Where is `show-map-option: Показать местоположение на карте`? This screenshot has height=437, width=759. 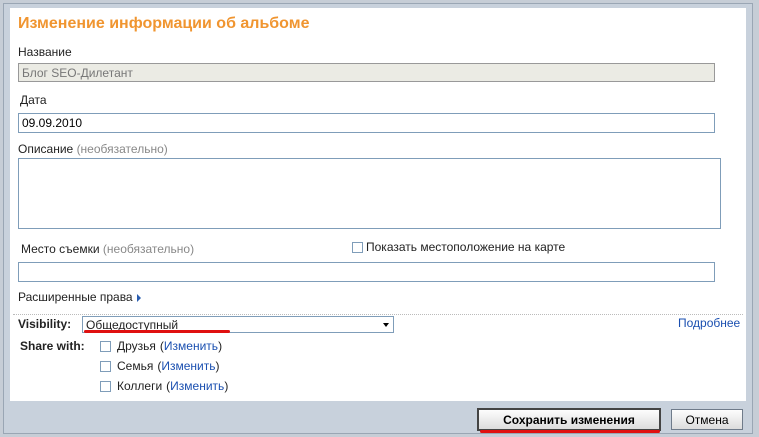 show-map-option: Показать местоположение на карте is located at coordinates (458, 247).